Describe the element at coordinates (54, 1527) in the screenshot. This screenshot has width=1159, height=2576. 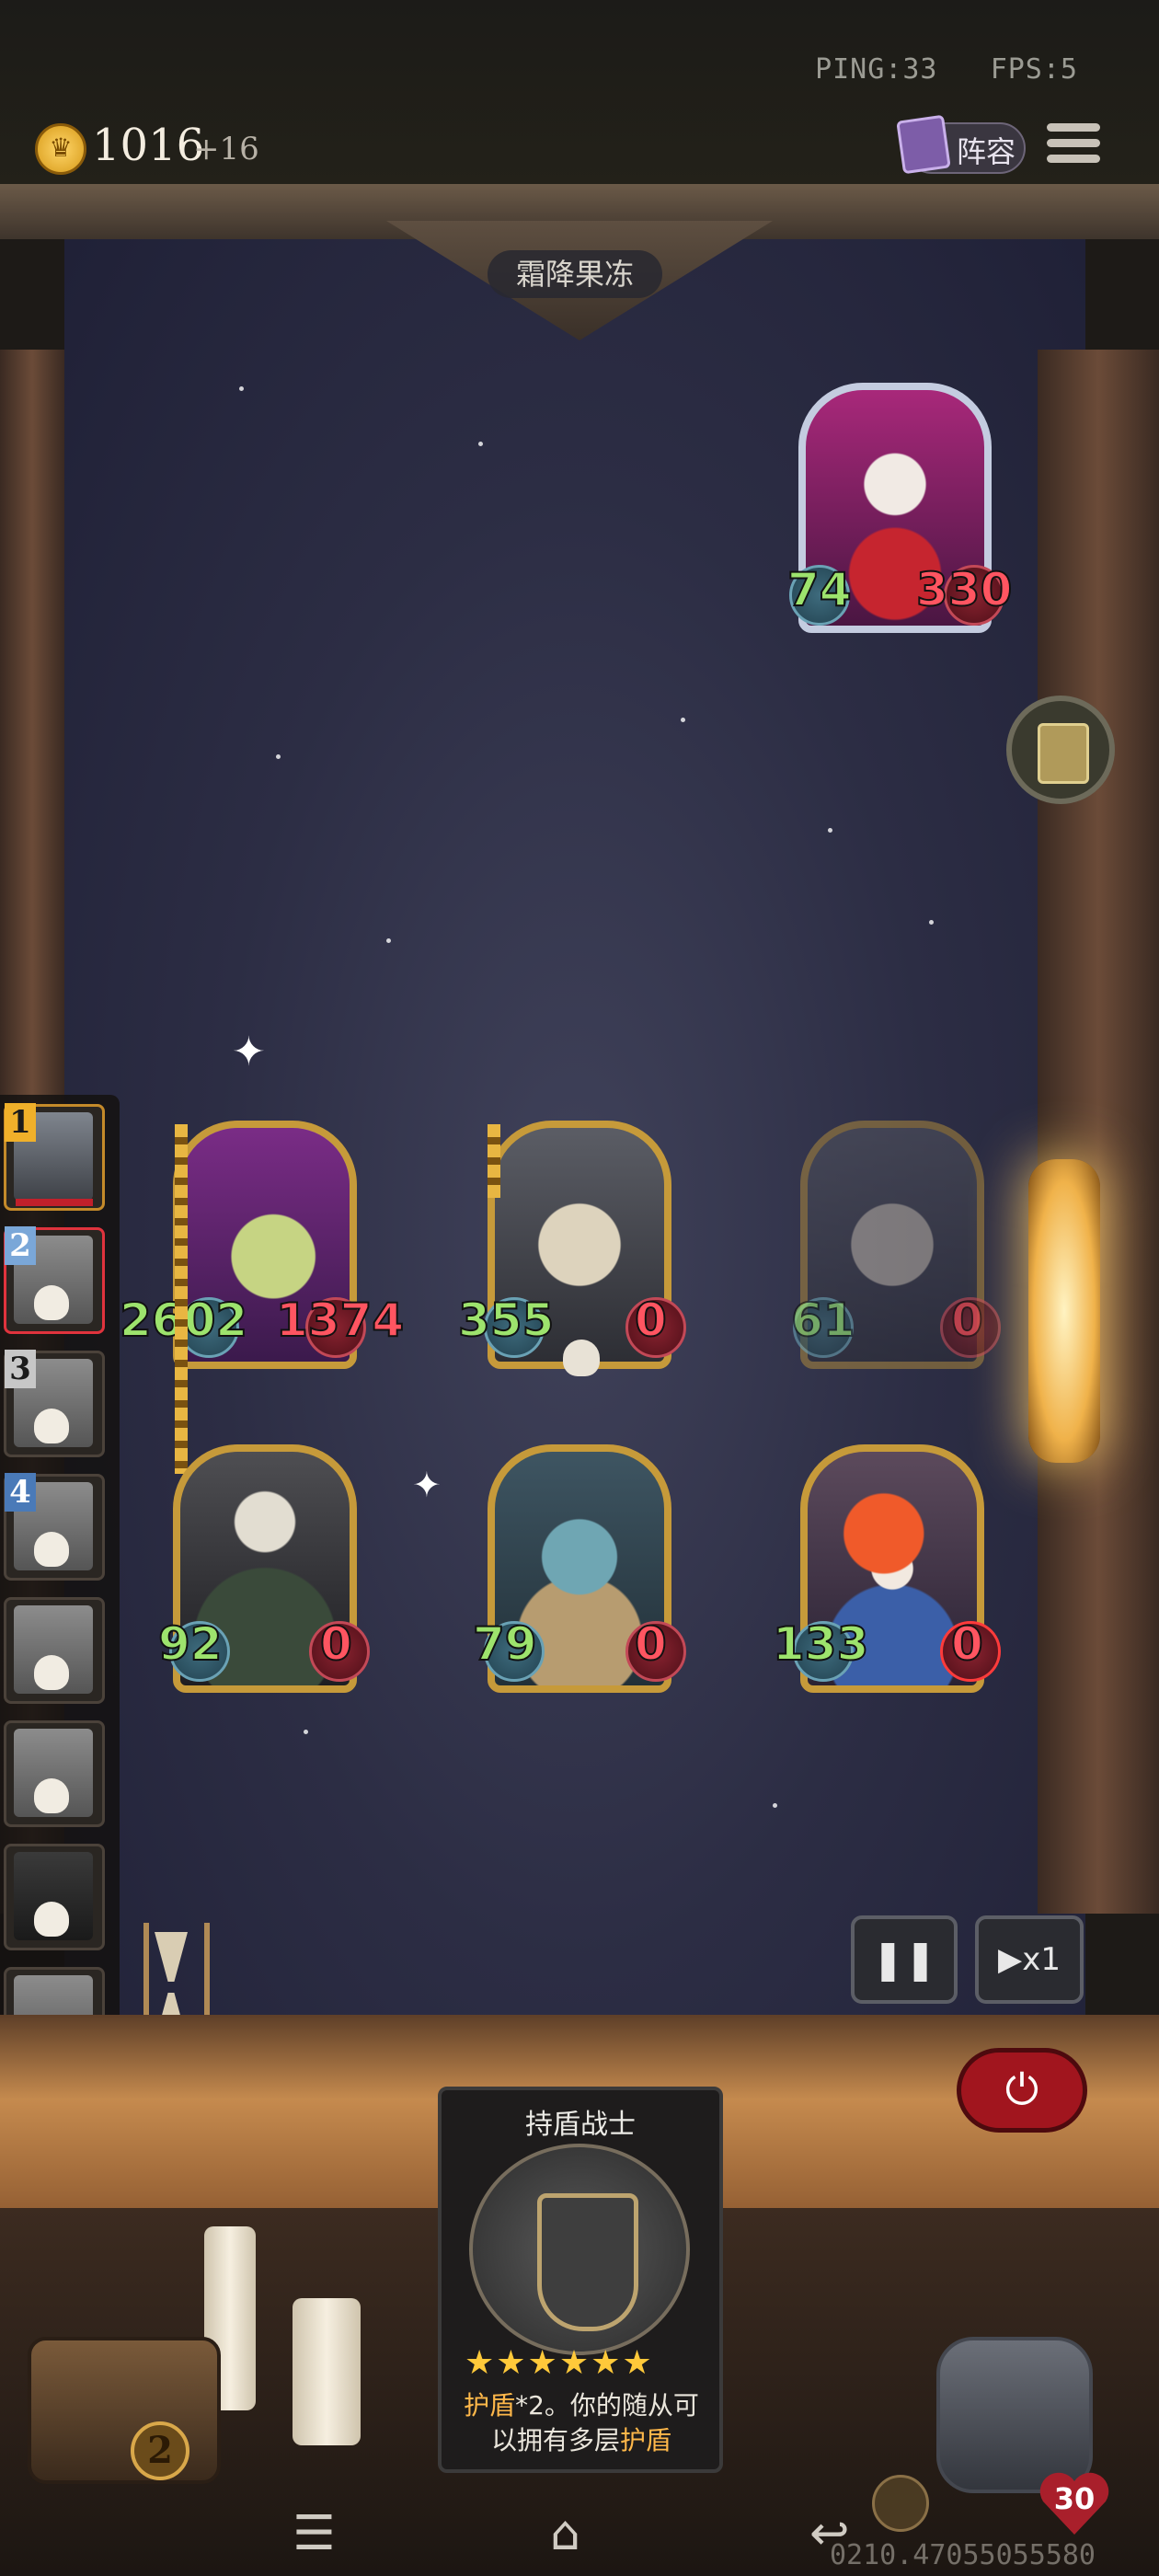
I see `sidebar-slot-4: 4` at that location.